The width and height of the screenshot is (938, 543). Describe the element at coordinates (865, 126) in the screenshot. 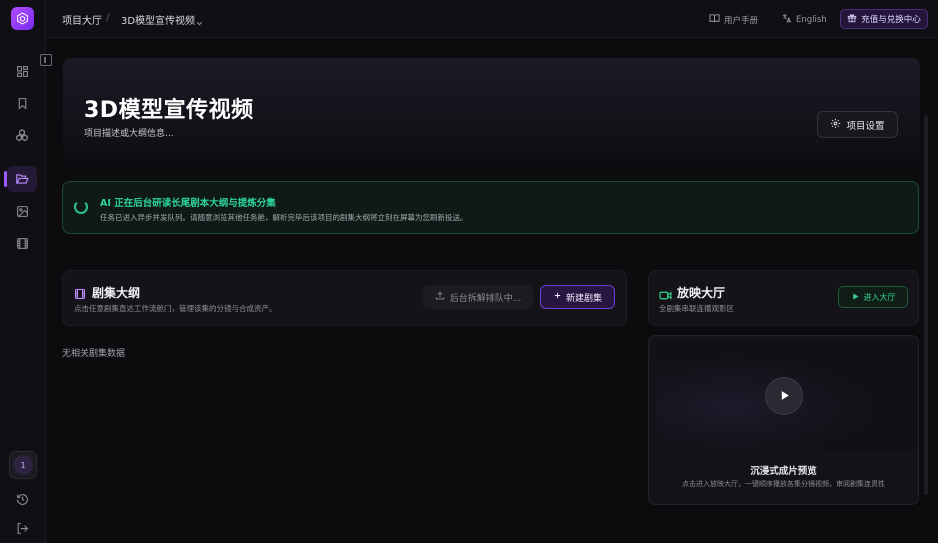

I see `project-settings-label: 项目设置` at that location.